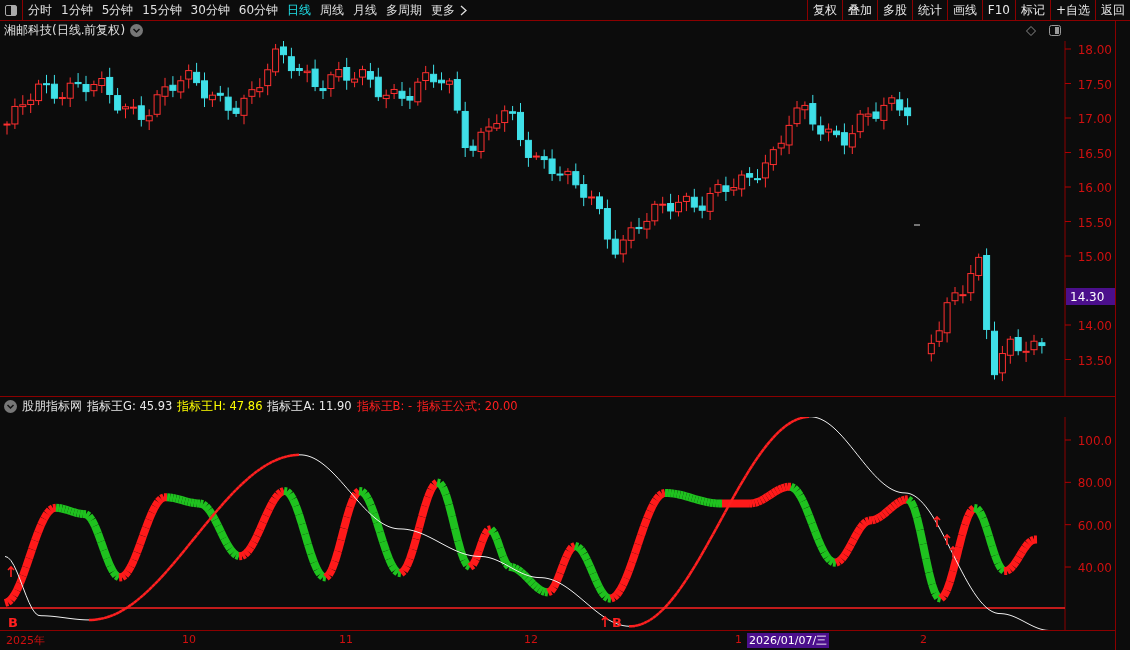  Describe the element at coordinates (923, 639) in the screenshot. I see `date-axis-label: 2` at that location.